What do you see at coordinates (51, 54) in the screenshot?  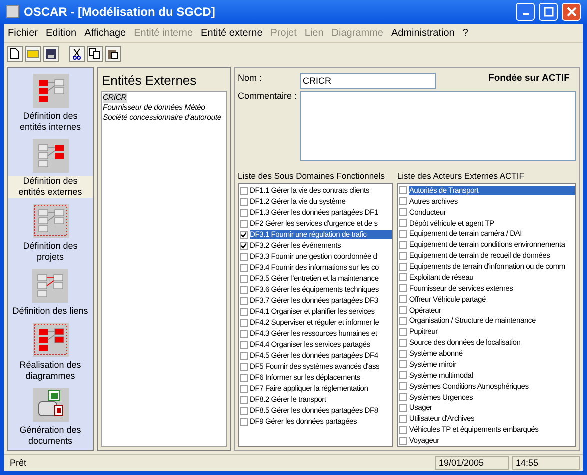 I see `save-icon` at bounding box center [51, 54].